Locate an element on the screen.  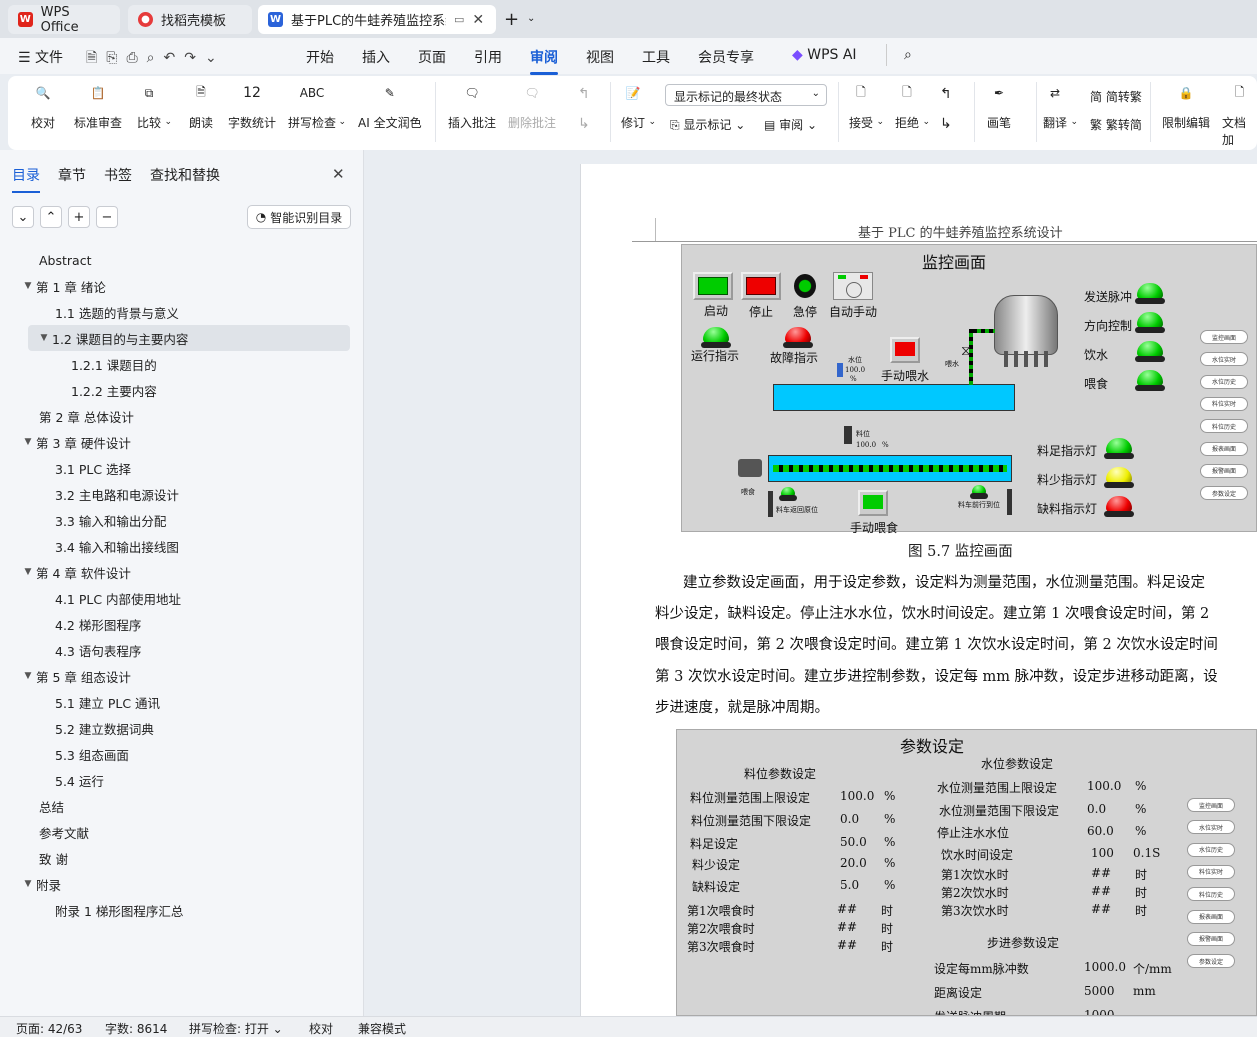
tab-docer: ● 找稻壳模板 is located at coordinates (190, 19).